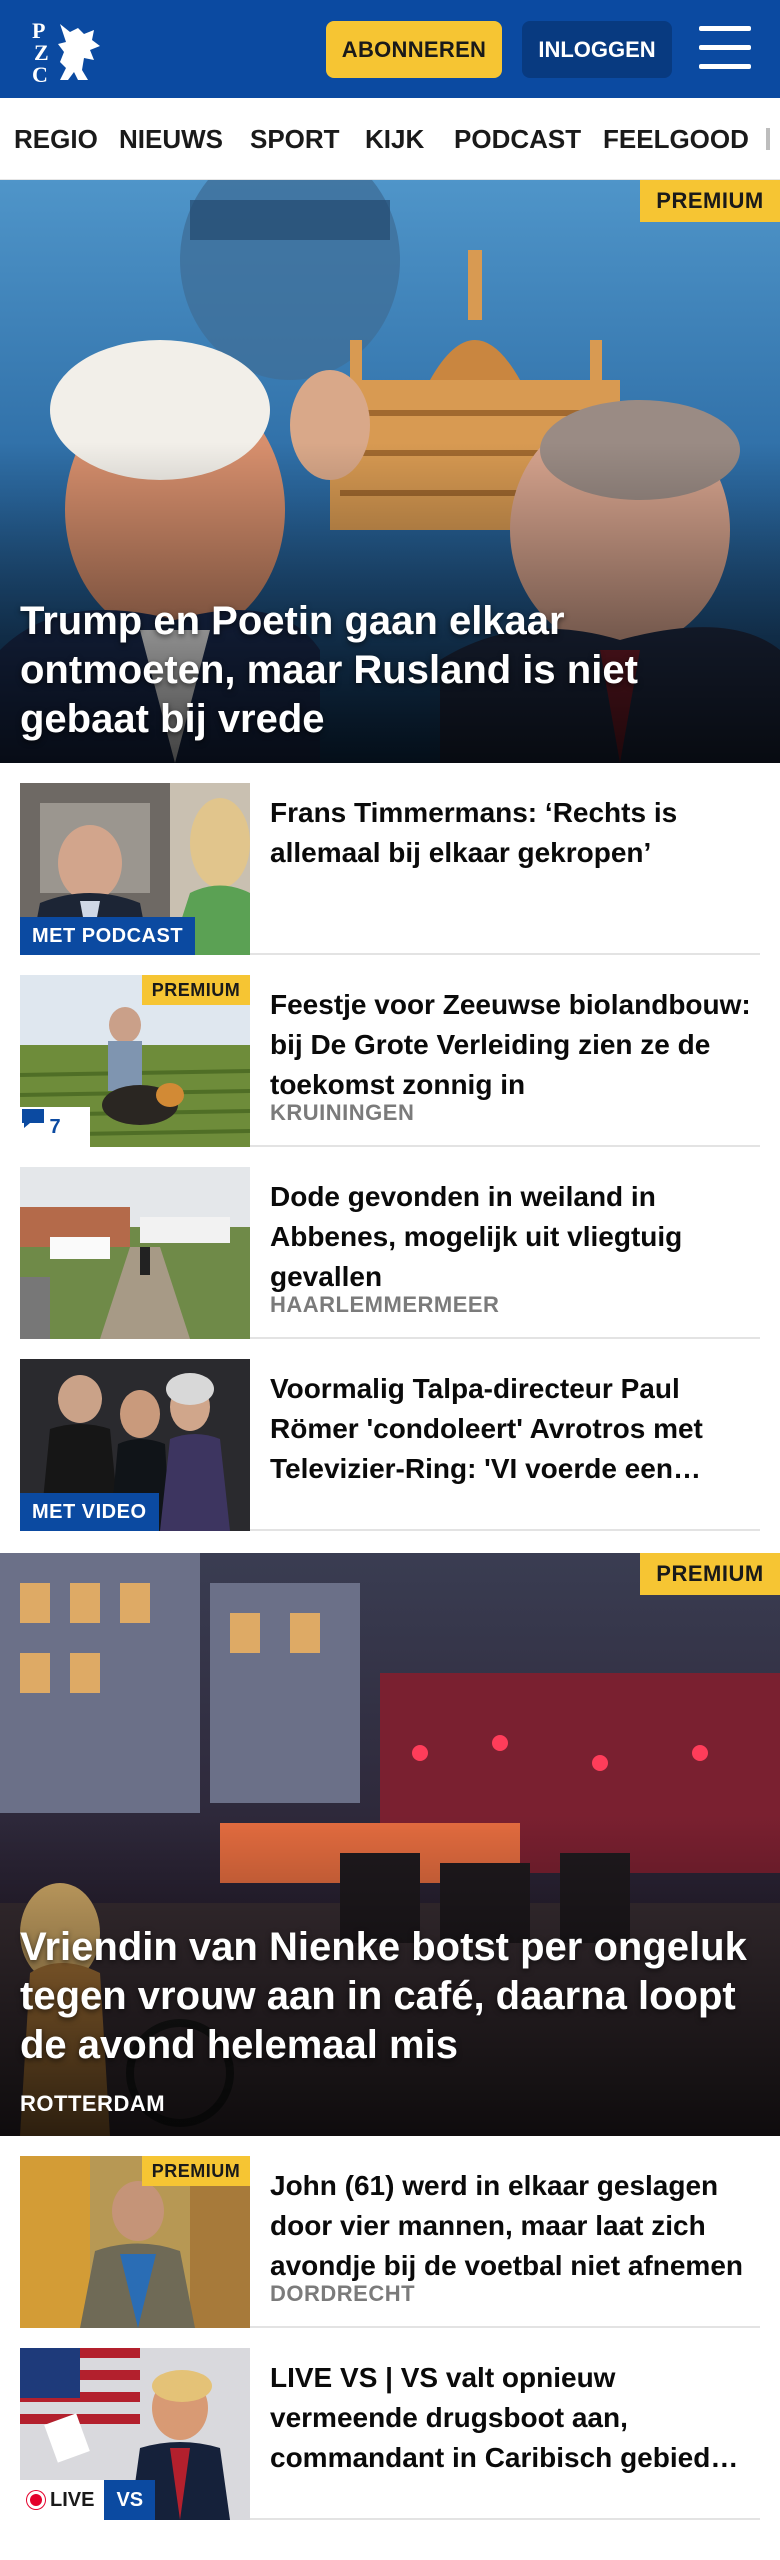 The height and width of the screenshot is (2560, 780). I want to click on article-location: HAARLEMMERMEER, so click(385, 1304).